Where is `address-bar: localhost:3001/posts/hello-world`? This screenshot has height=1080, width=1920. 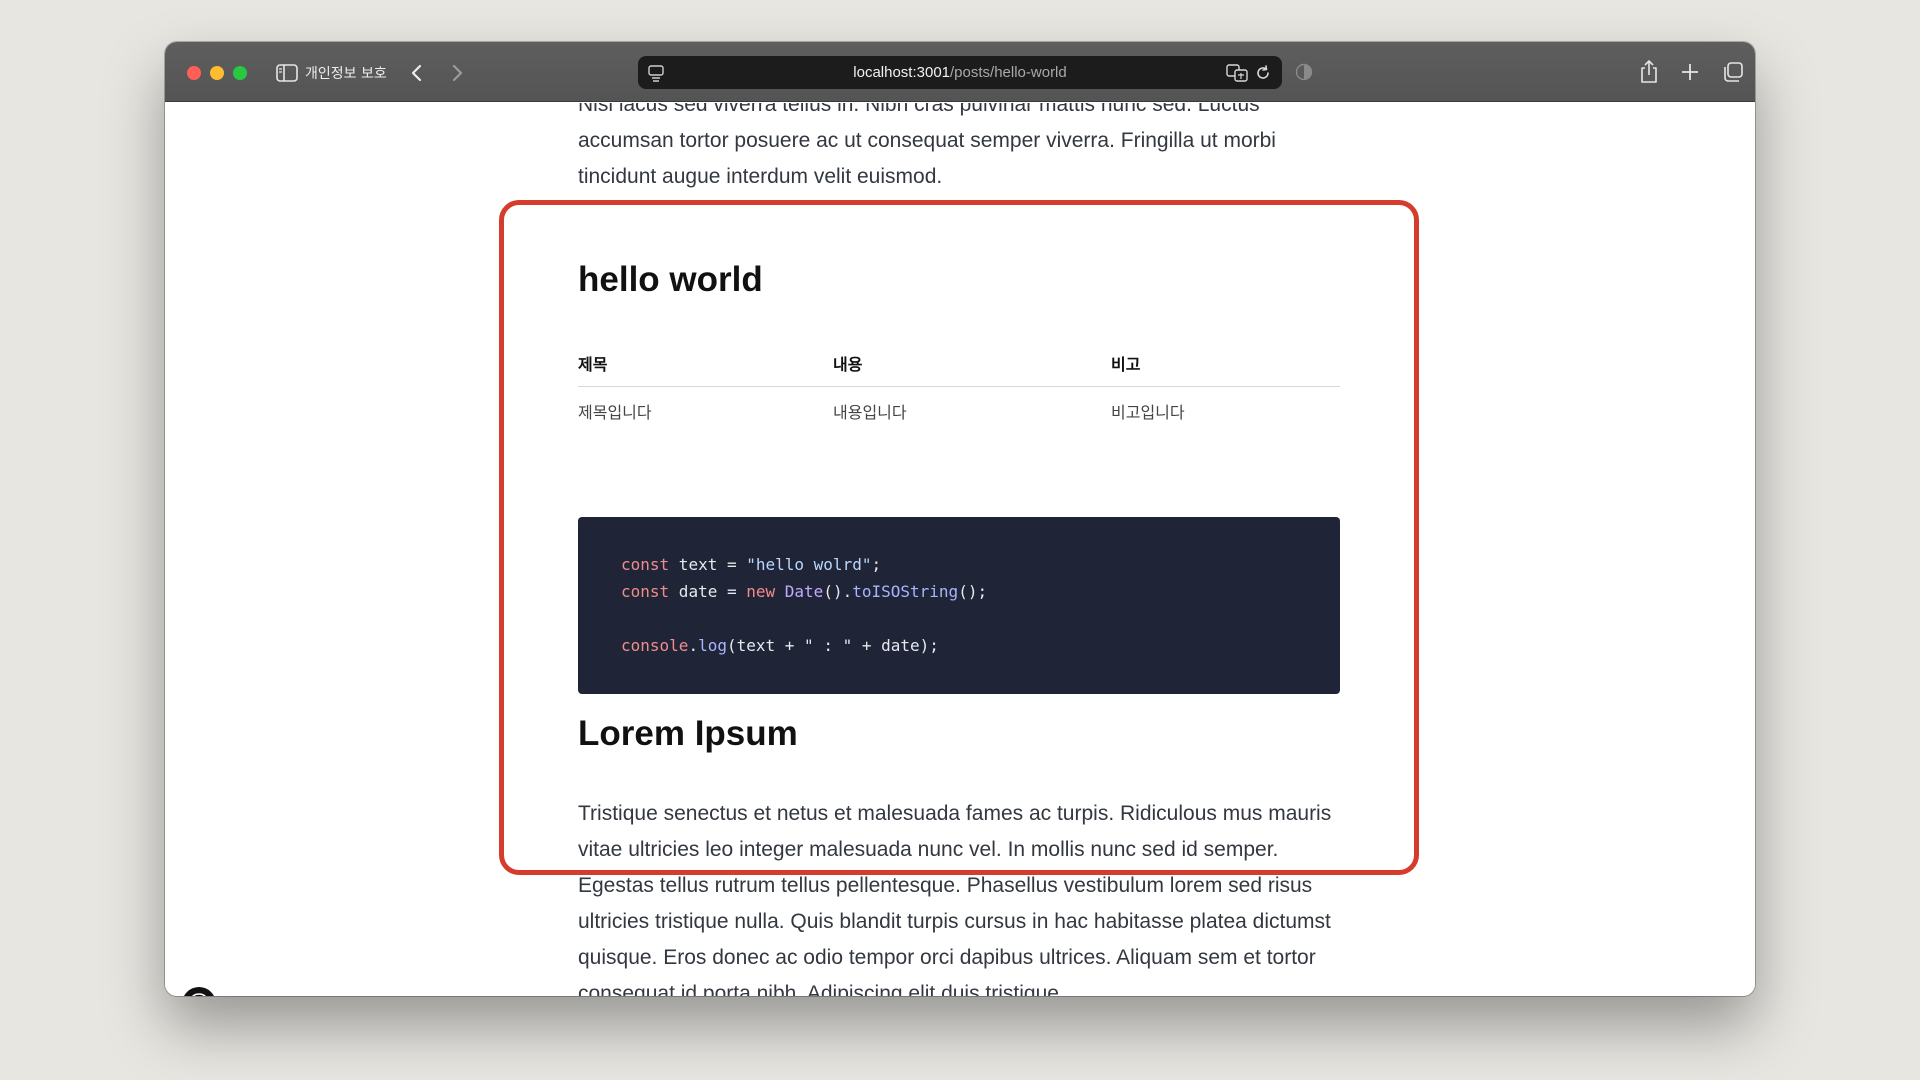 address-bar: localhost:3001/posts/hello-world is located at coordinates (960, 72).